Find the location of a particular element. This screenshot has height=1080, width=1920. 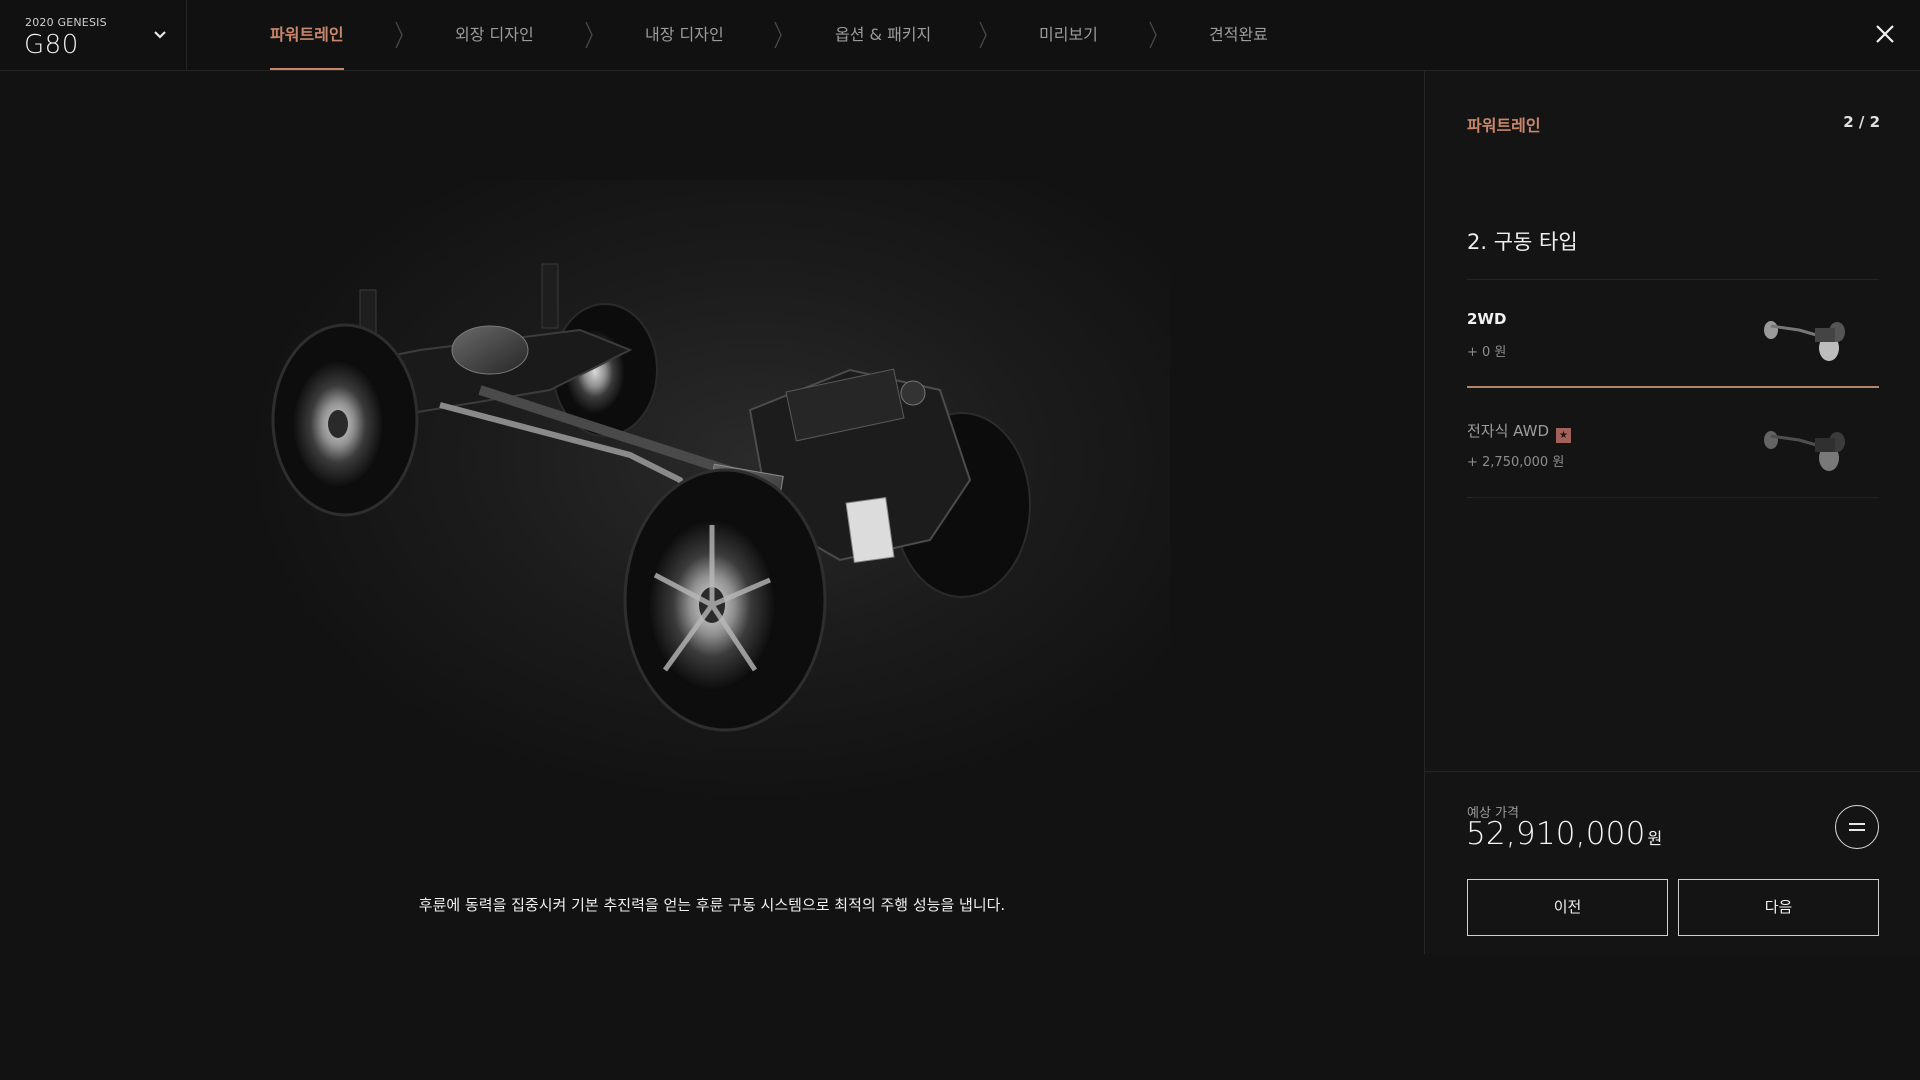

step-exterior-design: 외장 디자인 is located at coordinates (494, 35).